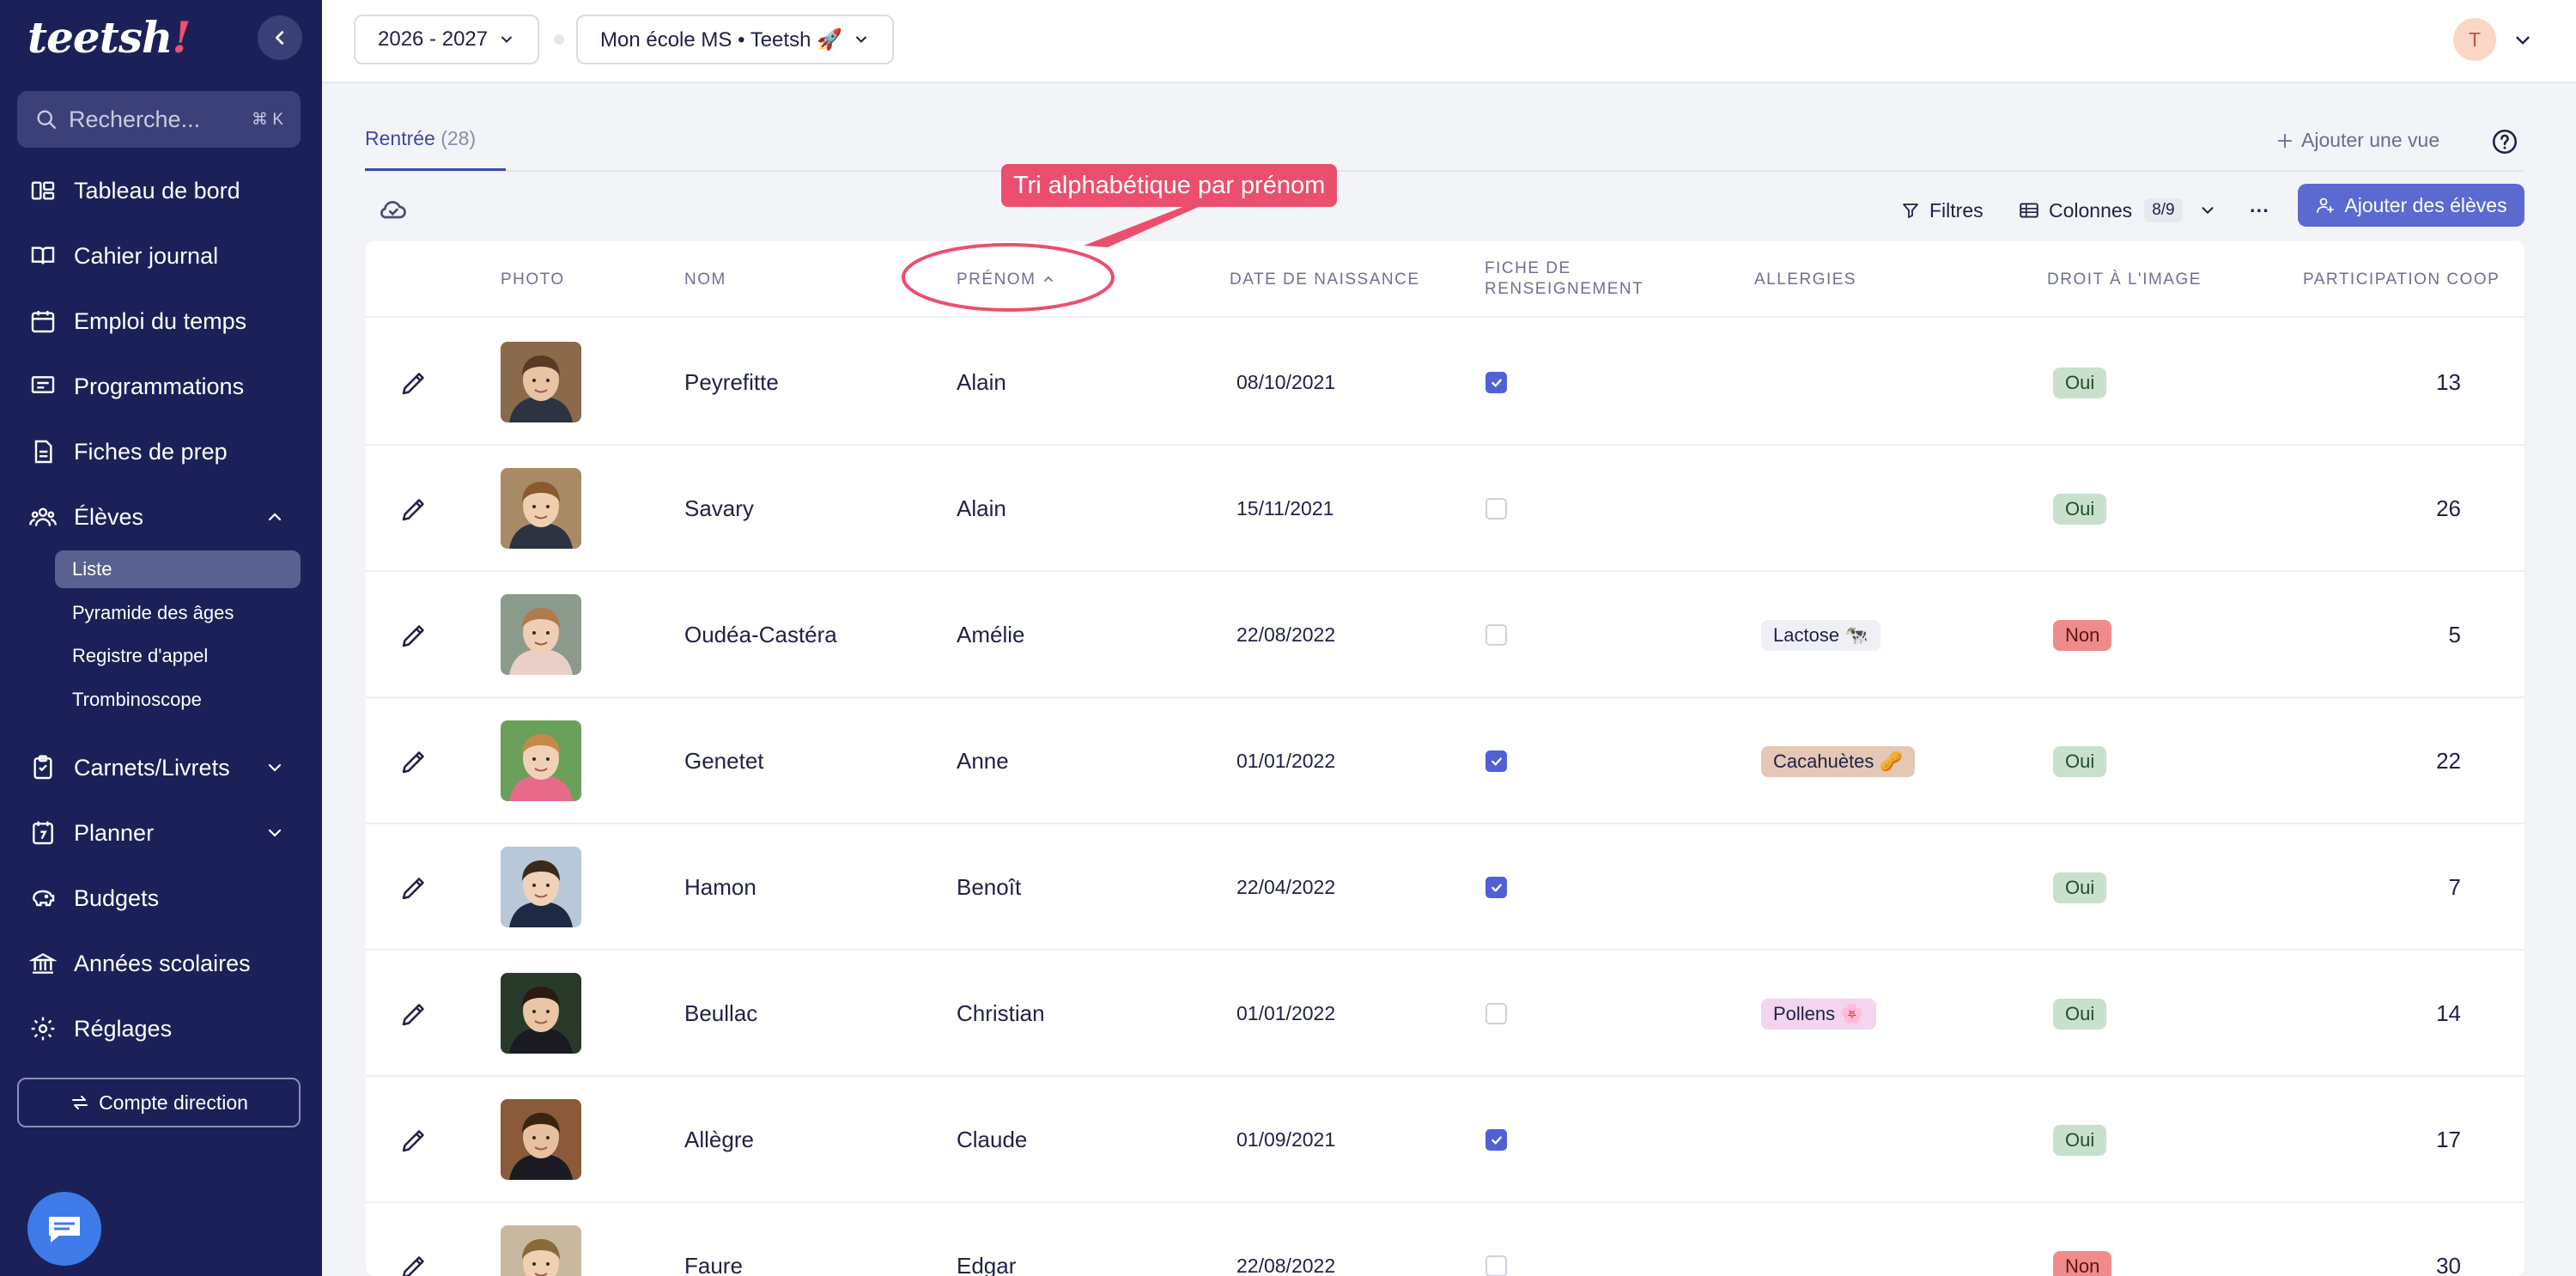  What do you see at coordinates (42, 451) in the screenshot?
I see `document-icon` at bounding box center [42, 451].